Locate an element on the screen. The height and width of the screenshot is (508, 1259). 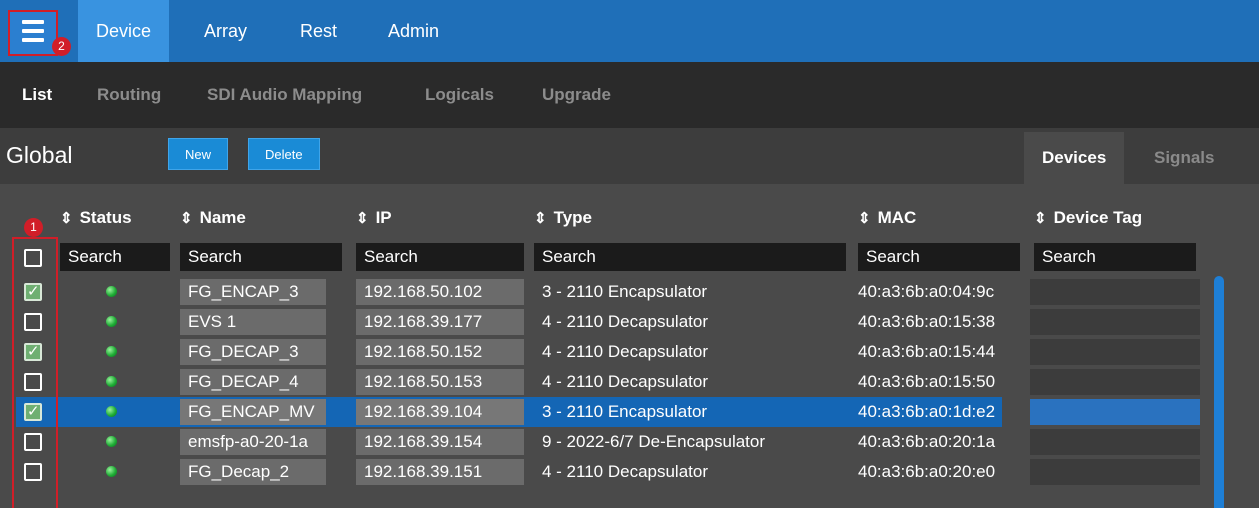
select-column-badge: 1 is located at coordinates (33, 227).